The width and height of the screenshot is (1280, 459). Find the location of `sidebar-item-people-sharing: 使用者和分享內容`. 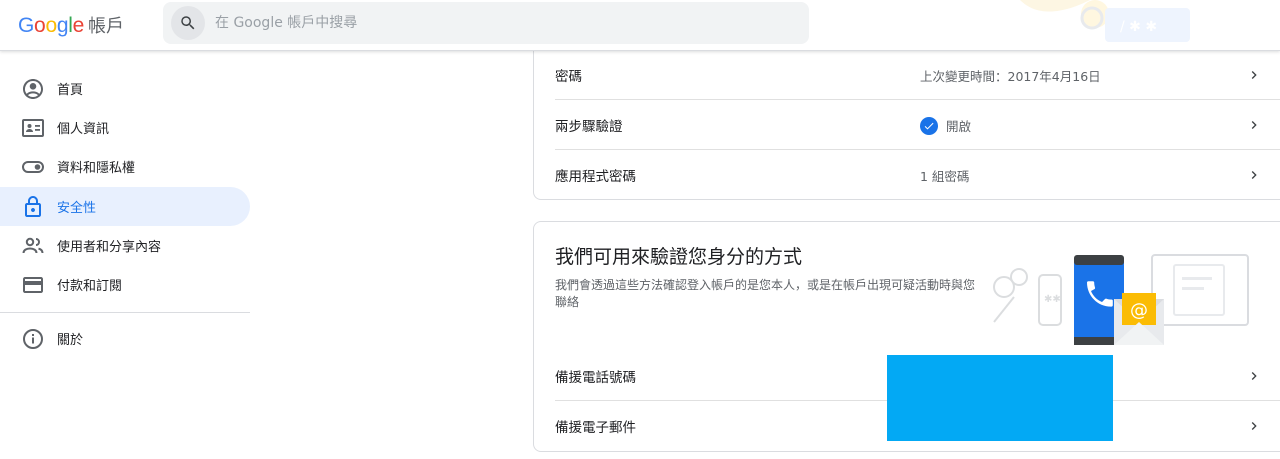

sidebar-item-people-sharing: 使用者和分享內容 is located at coordinates (125, 245).